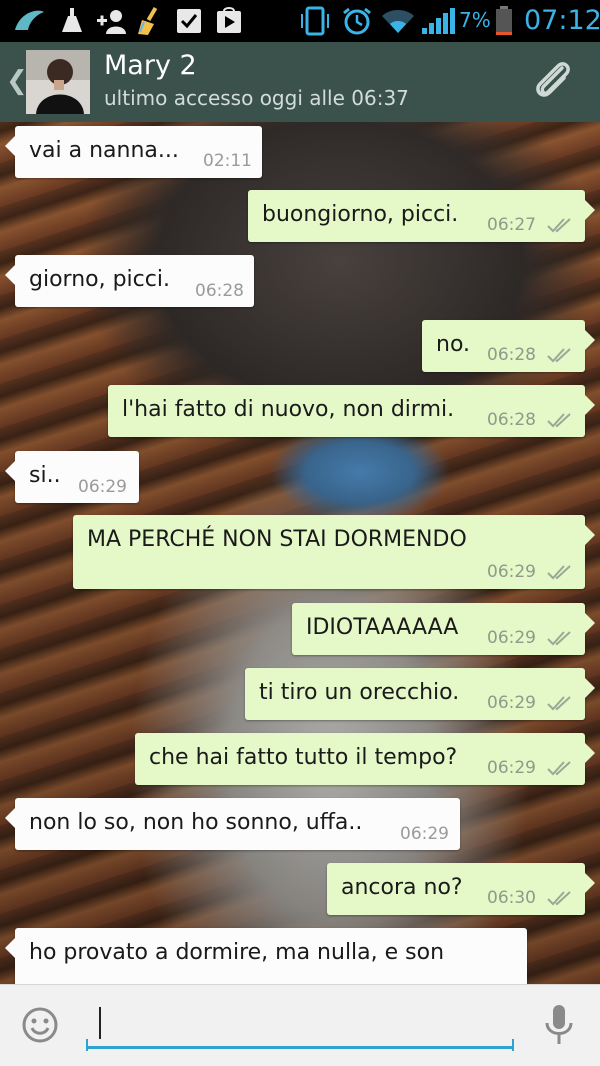 The width and height of the screenshot is (600, 1066). I want to click on avatar, so click(58, 82).